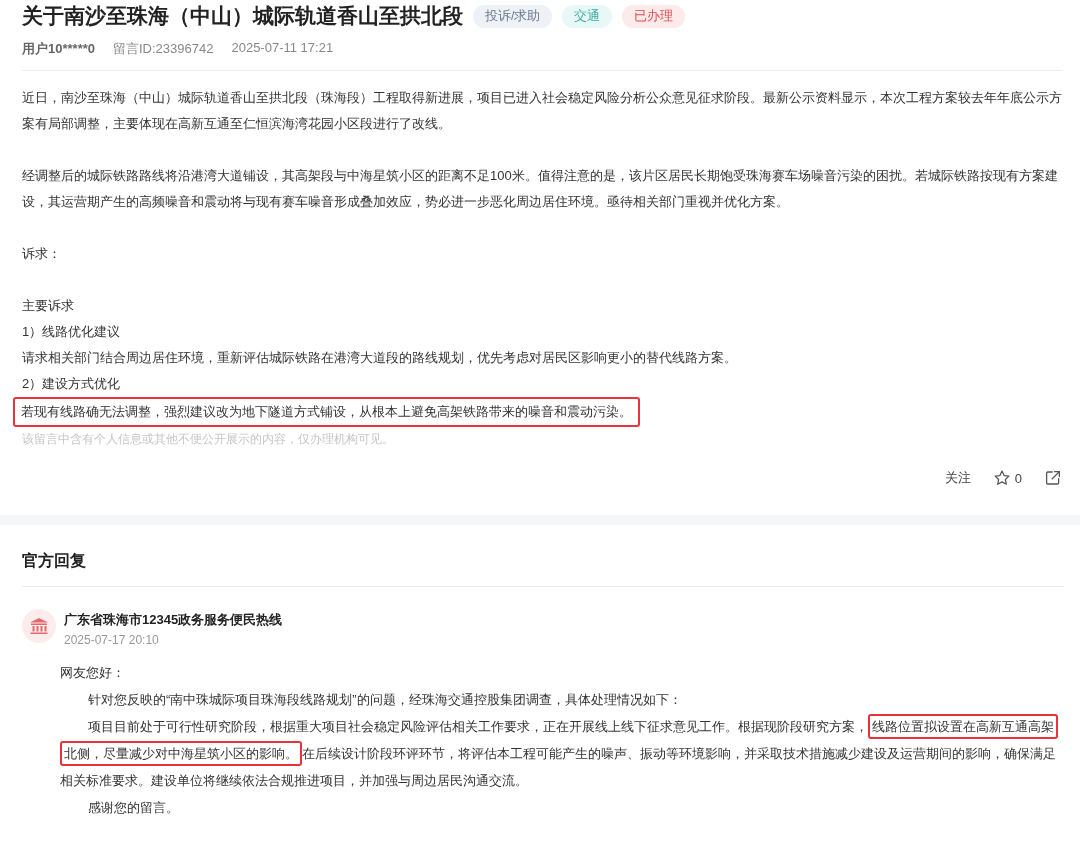 The height and width of the screenshot is (842, 1080). What do you see at coordinates (93, 673) in the screenshot?
I see `greeting-text: 网友您好：` at bounding box center [93, 673].